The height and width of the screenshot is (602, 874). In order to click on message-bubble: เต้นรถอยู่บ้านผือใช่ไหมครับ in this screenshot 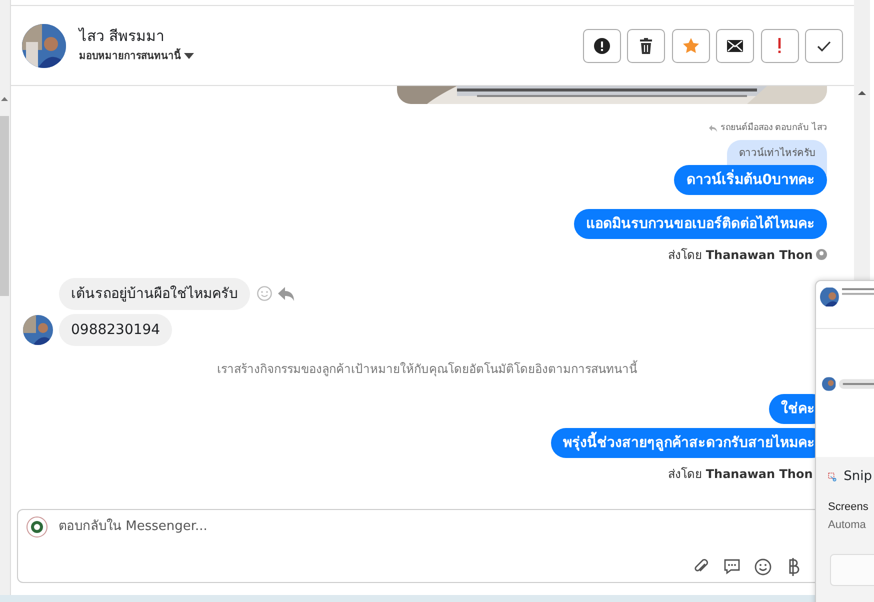, I will do `click(154, 294)`.